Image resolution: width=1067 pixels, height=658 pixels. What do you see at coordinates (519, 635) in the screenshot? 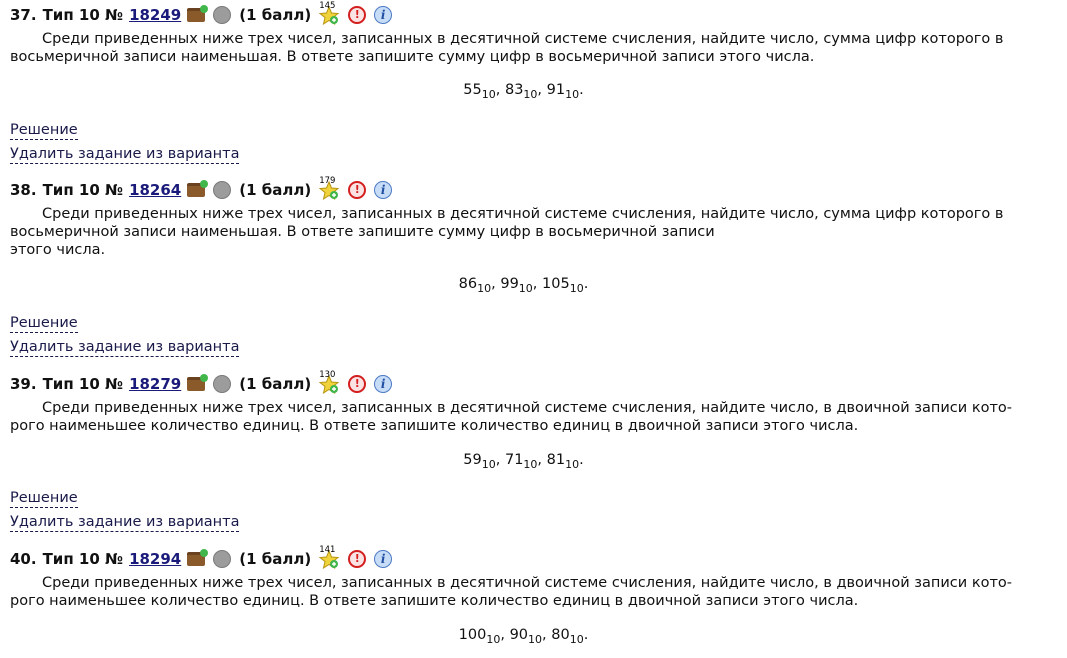
I see `number-value: 90` at bounding box center [519, 635].